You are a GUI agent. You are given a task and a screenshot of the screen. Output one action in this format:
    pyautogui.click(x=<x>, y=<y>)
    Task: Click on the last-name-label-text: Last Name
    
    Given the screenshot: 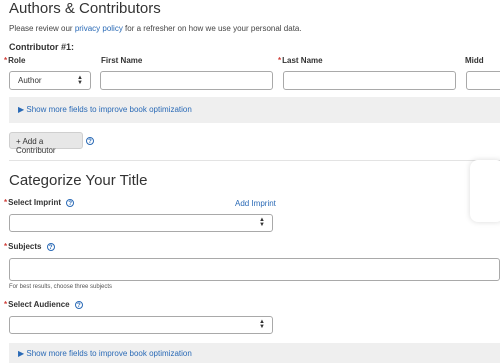 What is the action you would take?
    pyautogui.click(x=302, y=60)
    